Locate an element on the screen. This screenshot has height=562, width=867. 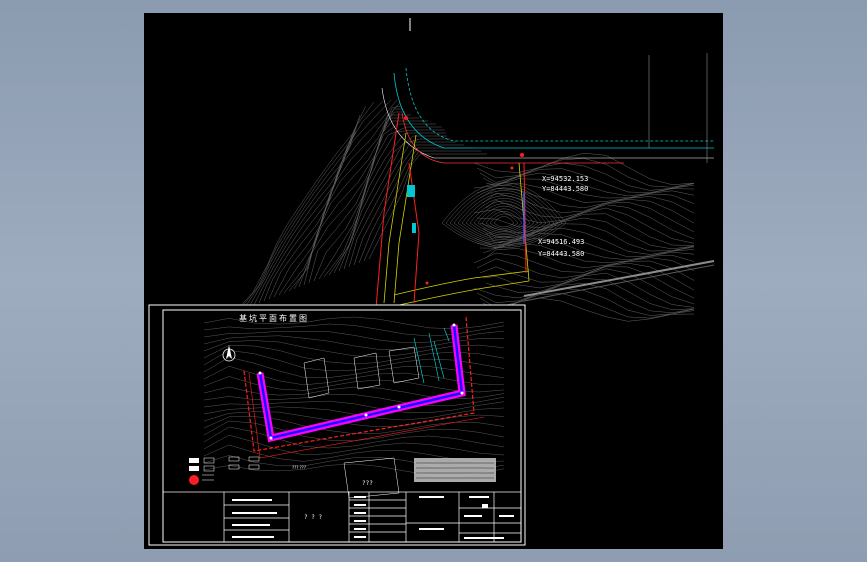
plan-note: ??? ??? is located at coordinates (299, 467).